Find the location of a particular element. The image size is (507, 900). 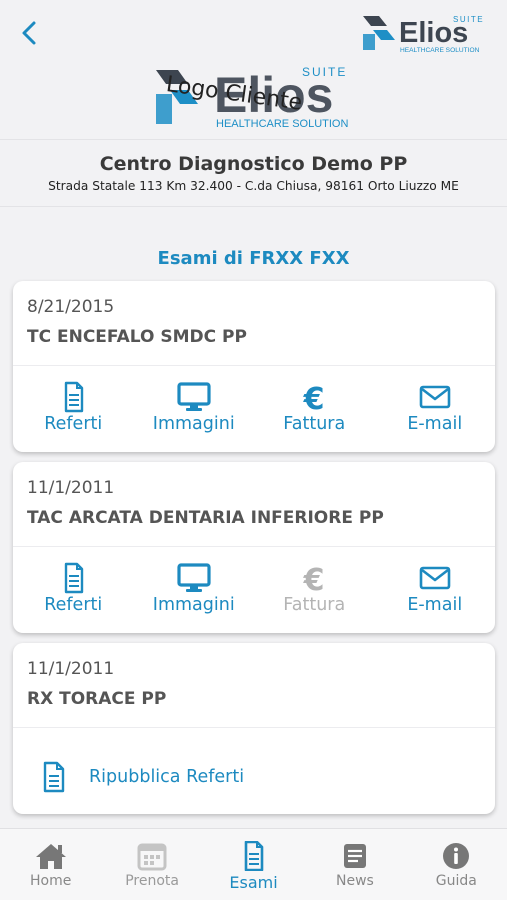

tab-esami: Esami is located at coordinates (253, 864).